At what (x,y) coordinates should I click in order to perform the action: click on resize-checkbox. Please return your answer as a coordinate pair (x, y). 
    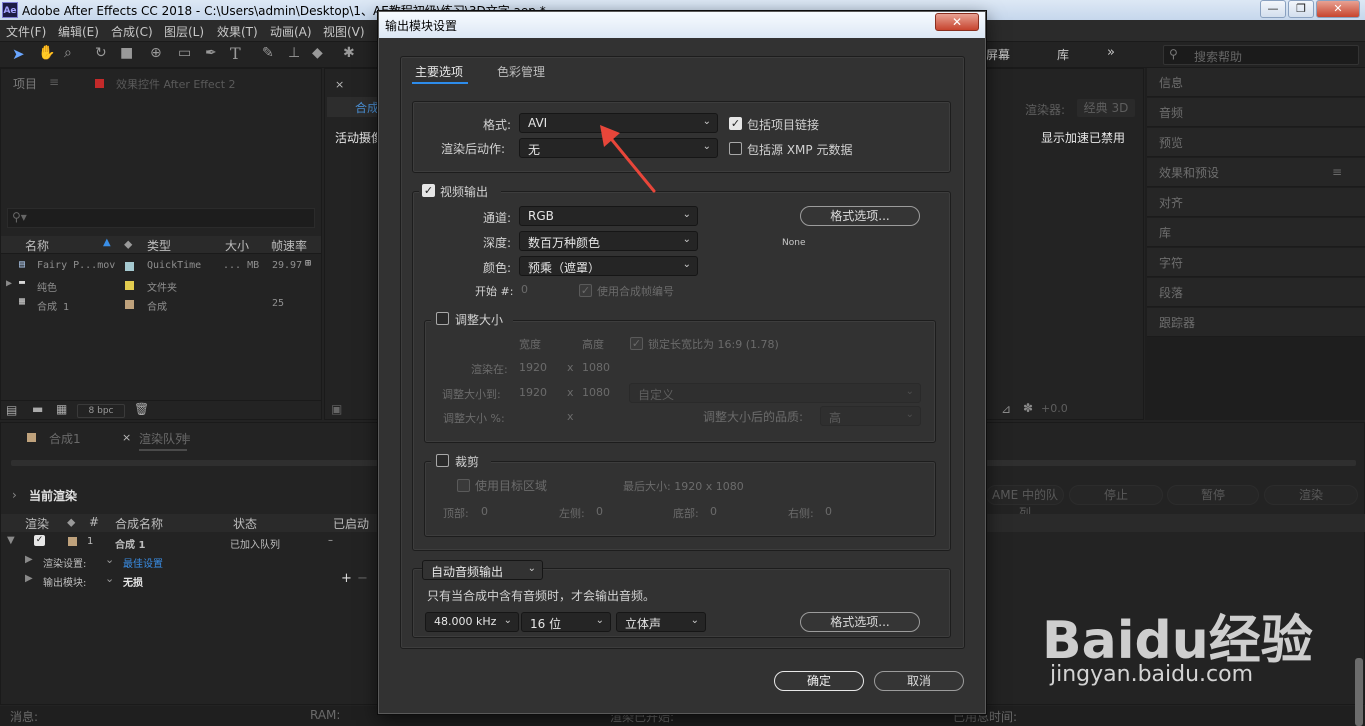
    Looking at the image, I should click on (442, 318).